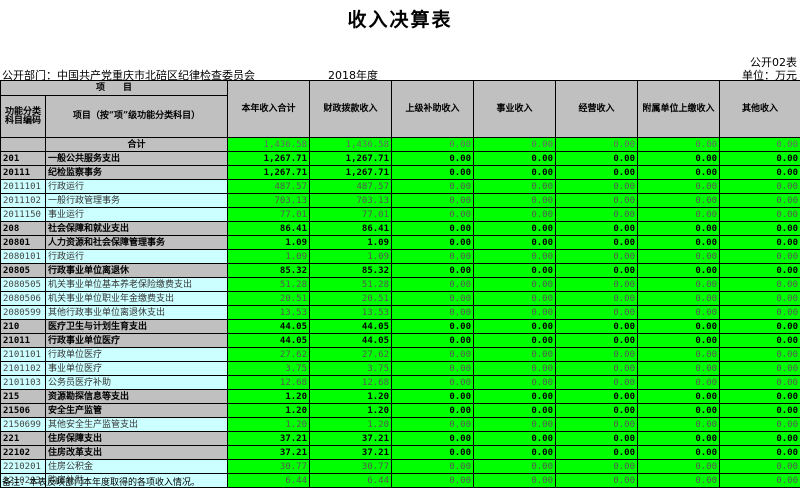 The width and height of the screenshot is (800, 489). What do you see at coordinates (136, 396) in the screenshot?
I see `row-name: 资源勘探信息等支出` at bounding box center [136, 396].